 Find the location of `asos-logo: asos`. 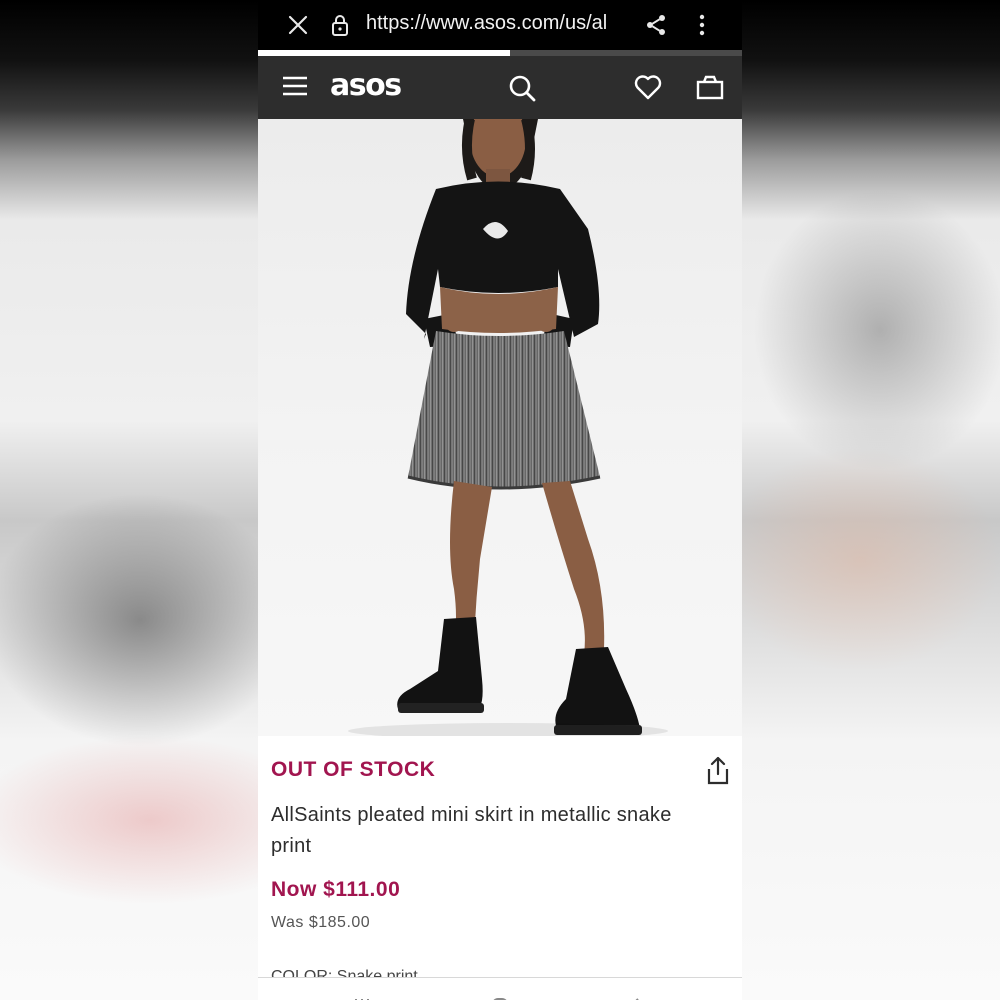

asos-logo: asos is located at coordinates (366, 85).